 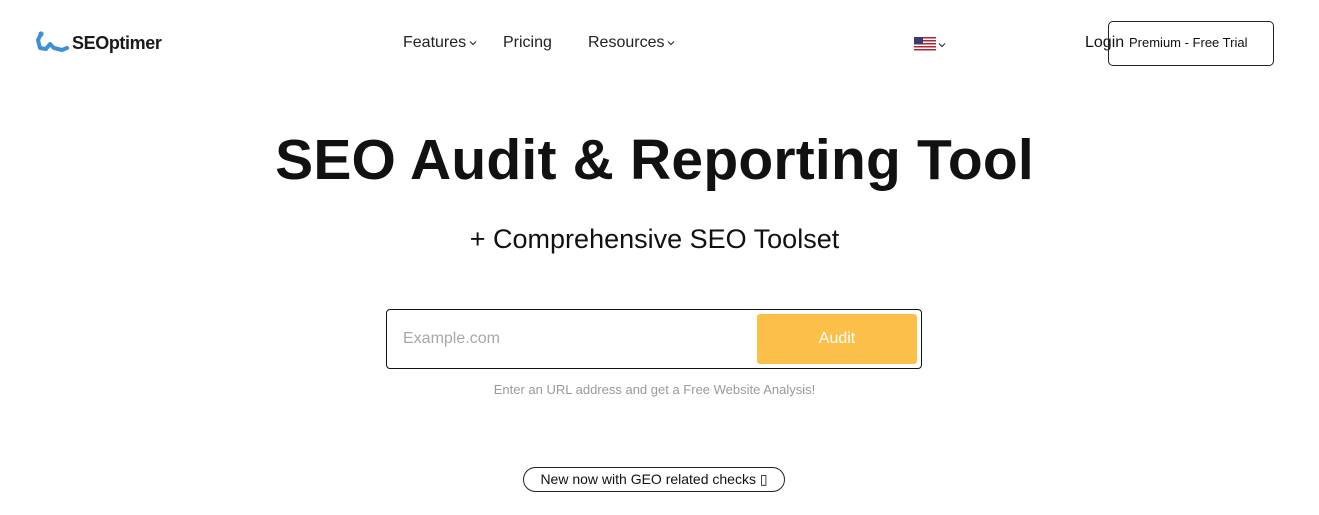 I want to click on nav-features: Features, so click(x=440, y=43).